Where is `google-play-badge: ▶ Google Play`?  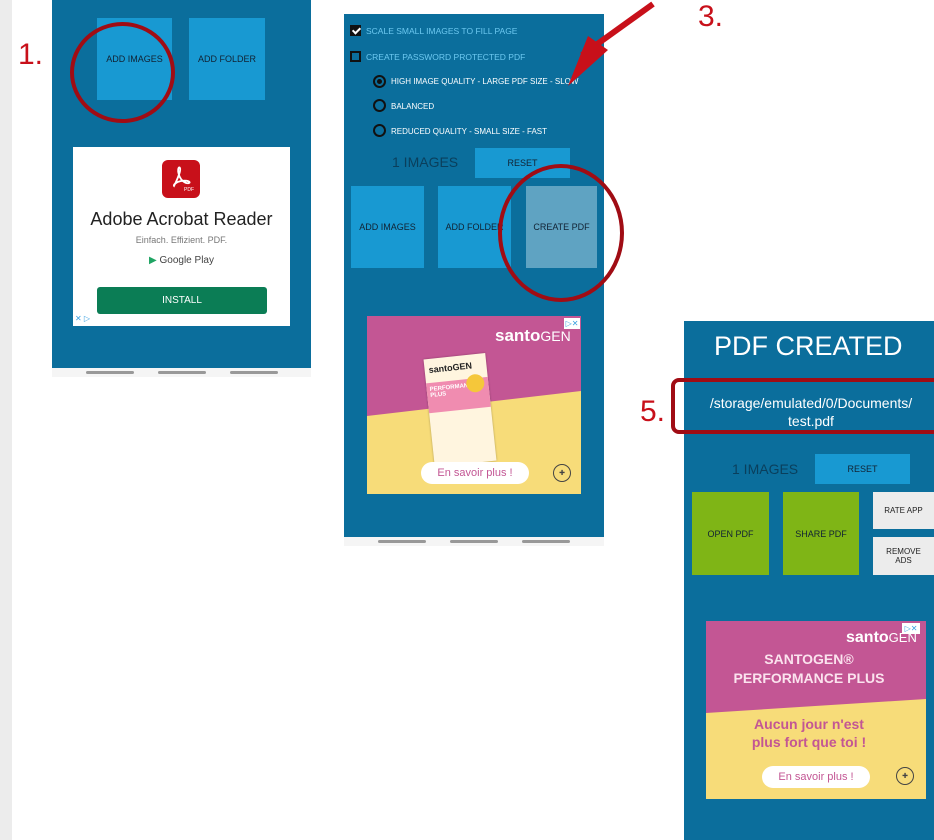
google-play-badge: ▶ Google Play is located at coordinates (181, 260).